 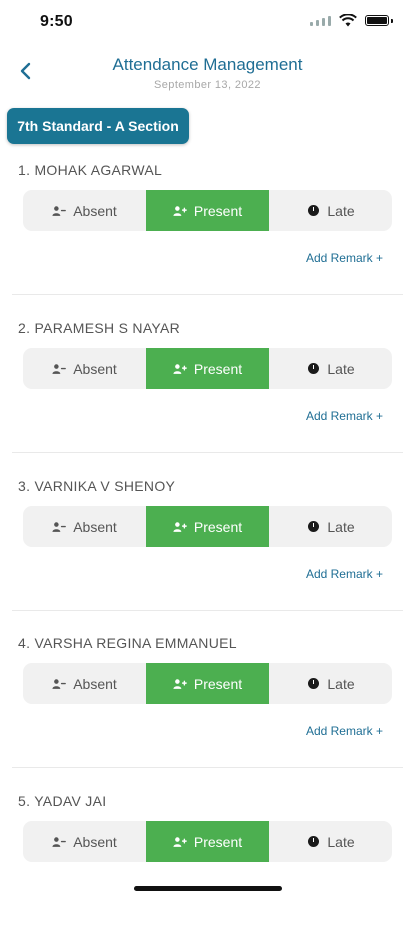 I want to click on student-name: 1. MOHAK AGARWAL, so click(x=90, y=170).